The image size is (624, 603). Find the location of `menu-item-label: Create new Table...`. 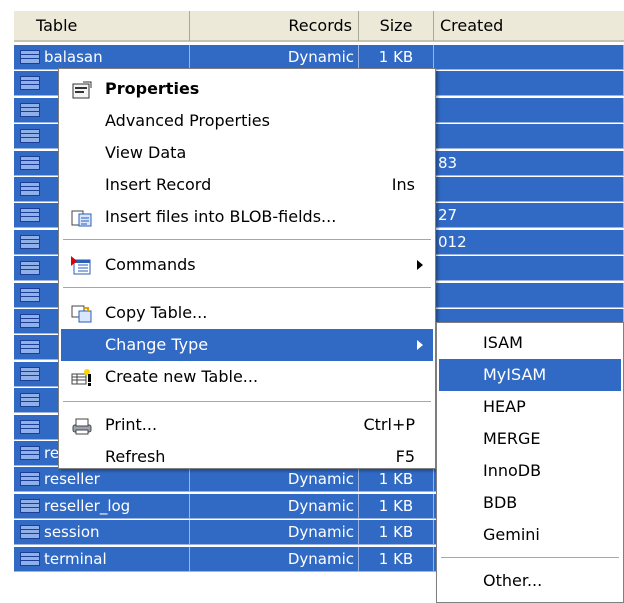

menu-item-label: Create new Table... is located at coordinates (182, 376).